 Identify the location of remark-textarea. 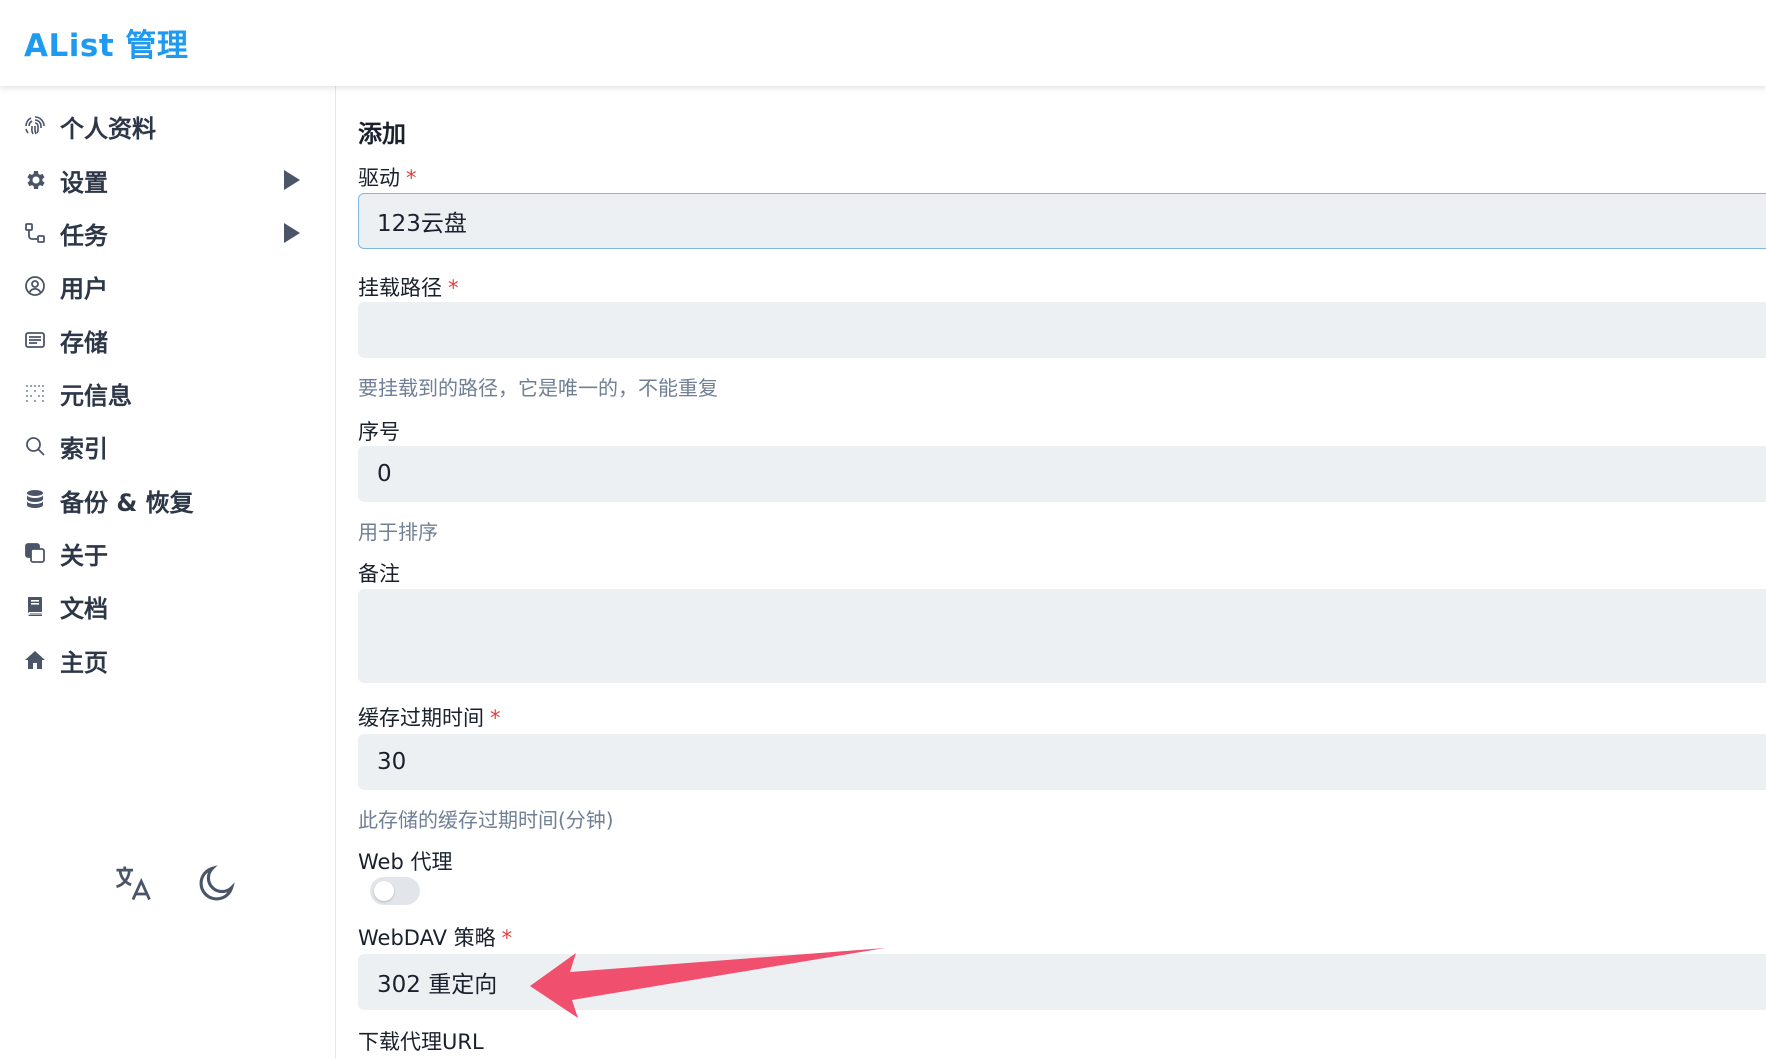
(1062, 636).